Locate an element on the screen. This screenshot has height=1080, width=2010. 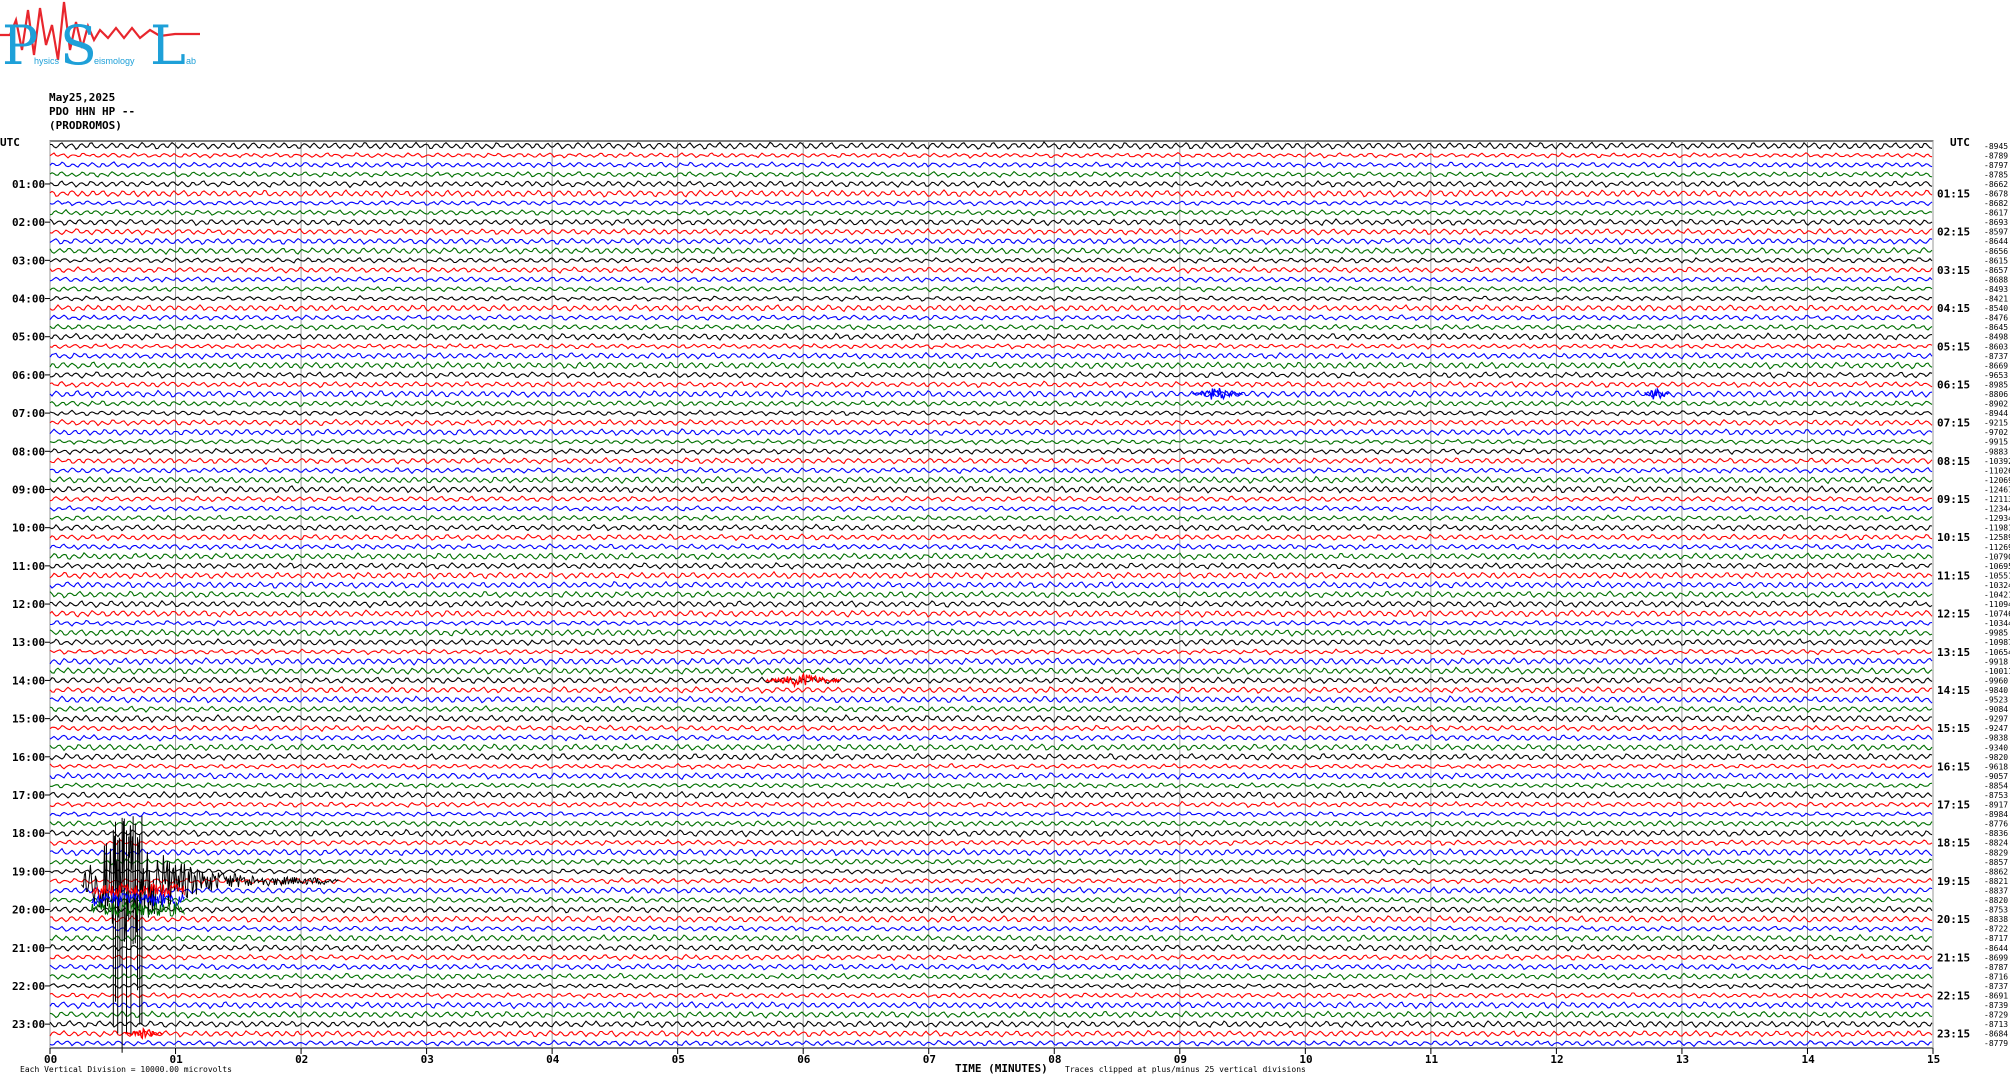
trace-offset-label: -9340 is located at coordinates (1996, 747).